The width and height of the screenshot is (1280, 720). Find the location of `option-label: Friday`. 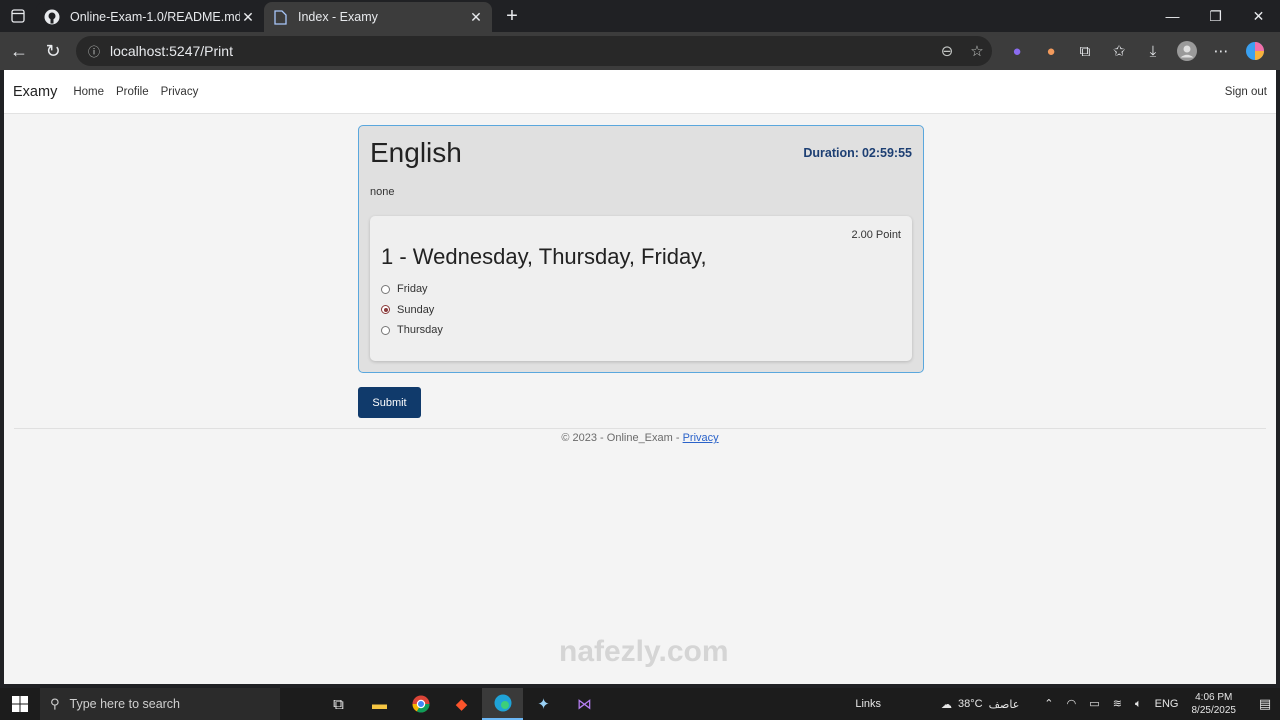

option-label: Friday is located at coordinates (412, 289).